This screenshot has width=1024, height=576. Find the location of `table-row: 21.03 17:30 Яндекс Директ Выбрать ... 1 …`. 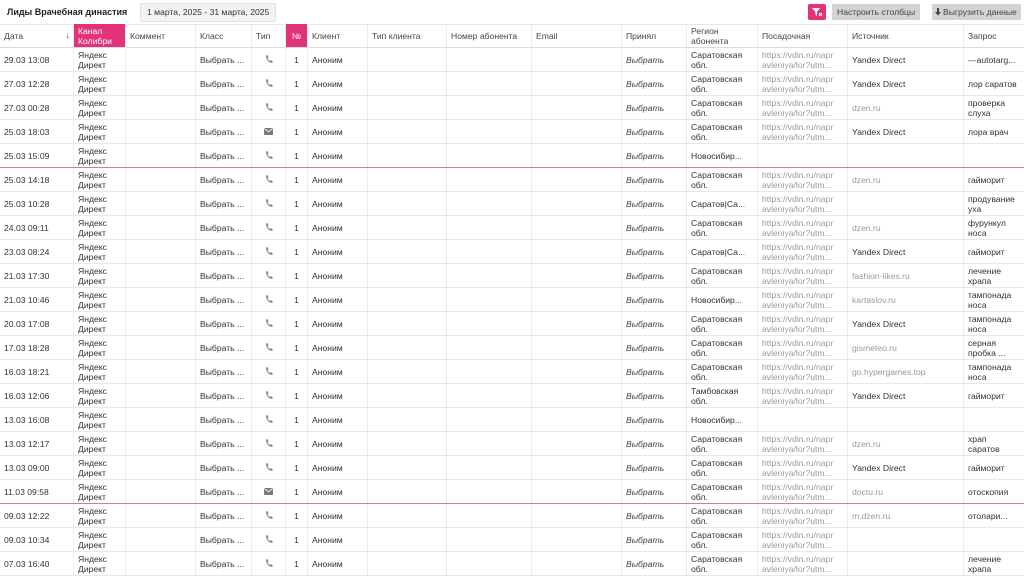

table-row: 21.03 17:30 Яндекс Директ Выбрать ... 1 … is located at coordinates (512, 276).